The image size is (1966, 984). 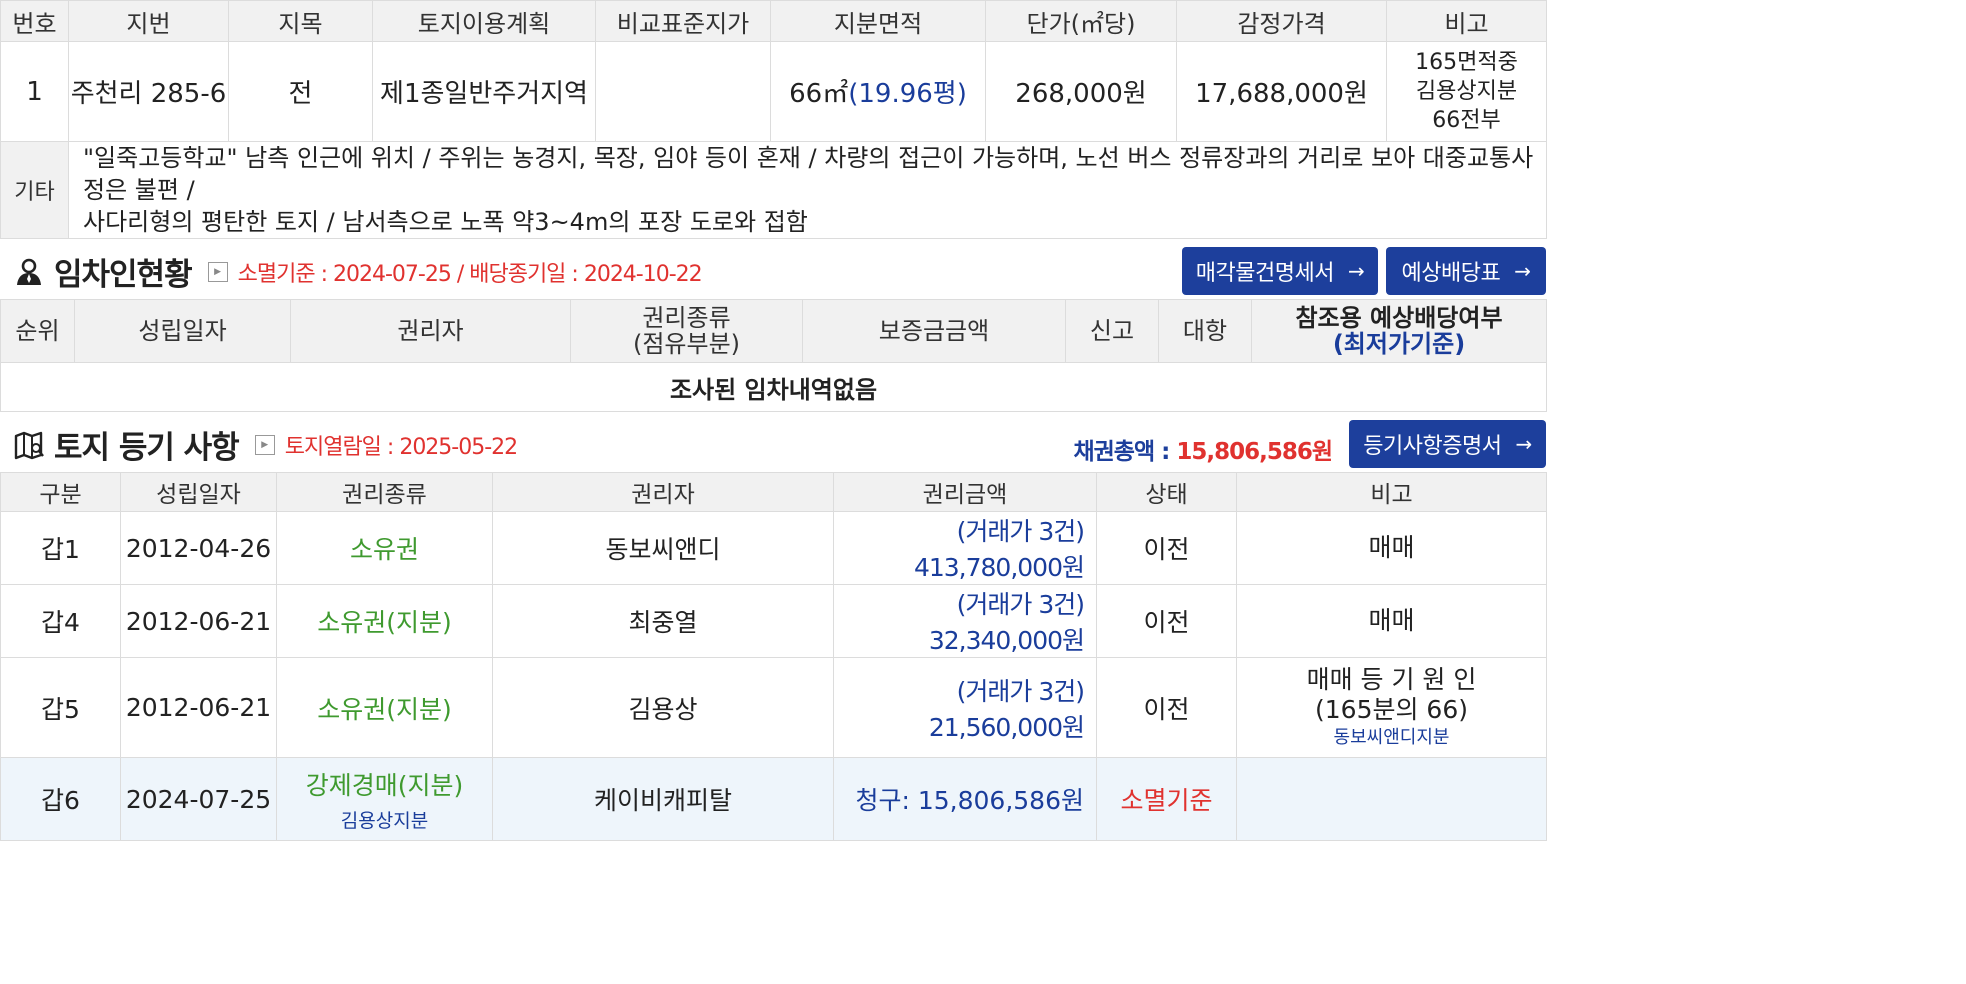 I want to click on reg-holder: 최중열, so click(x=663, y=621).